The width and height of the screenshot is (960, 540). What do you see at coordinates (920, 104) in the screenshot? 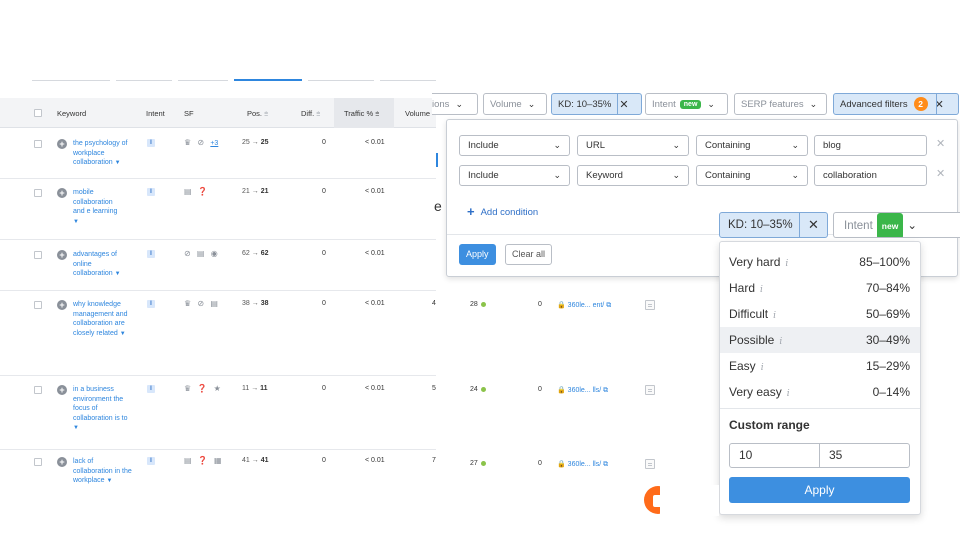
I see `filter-count-badge: 2` at bounding box center [920, 104].